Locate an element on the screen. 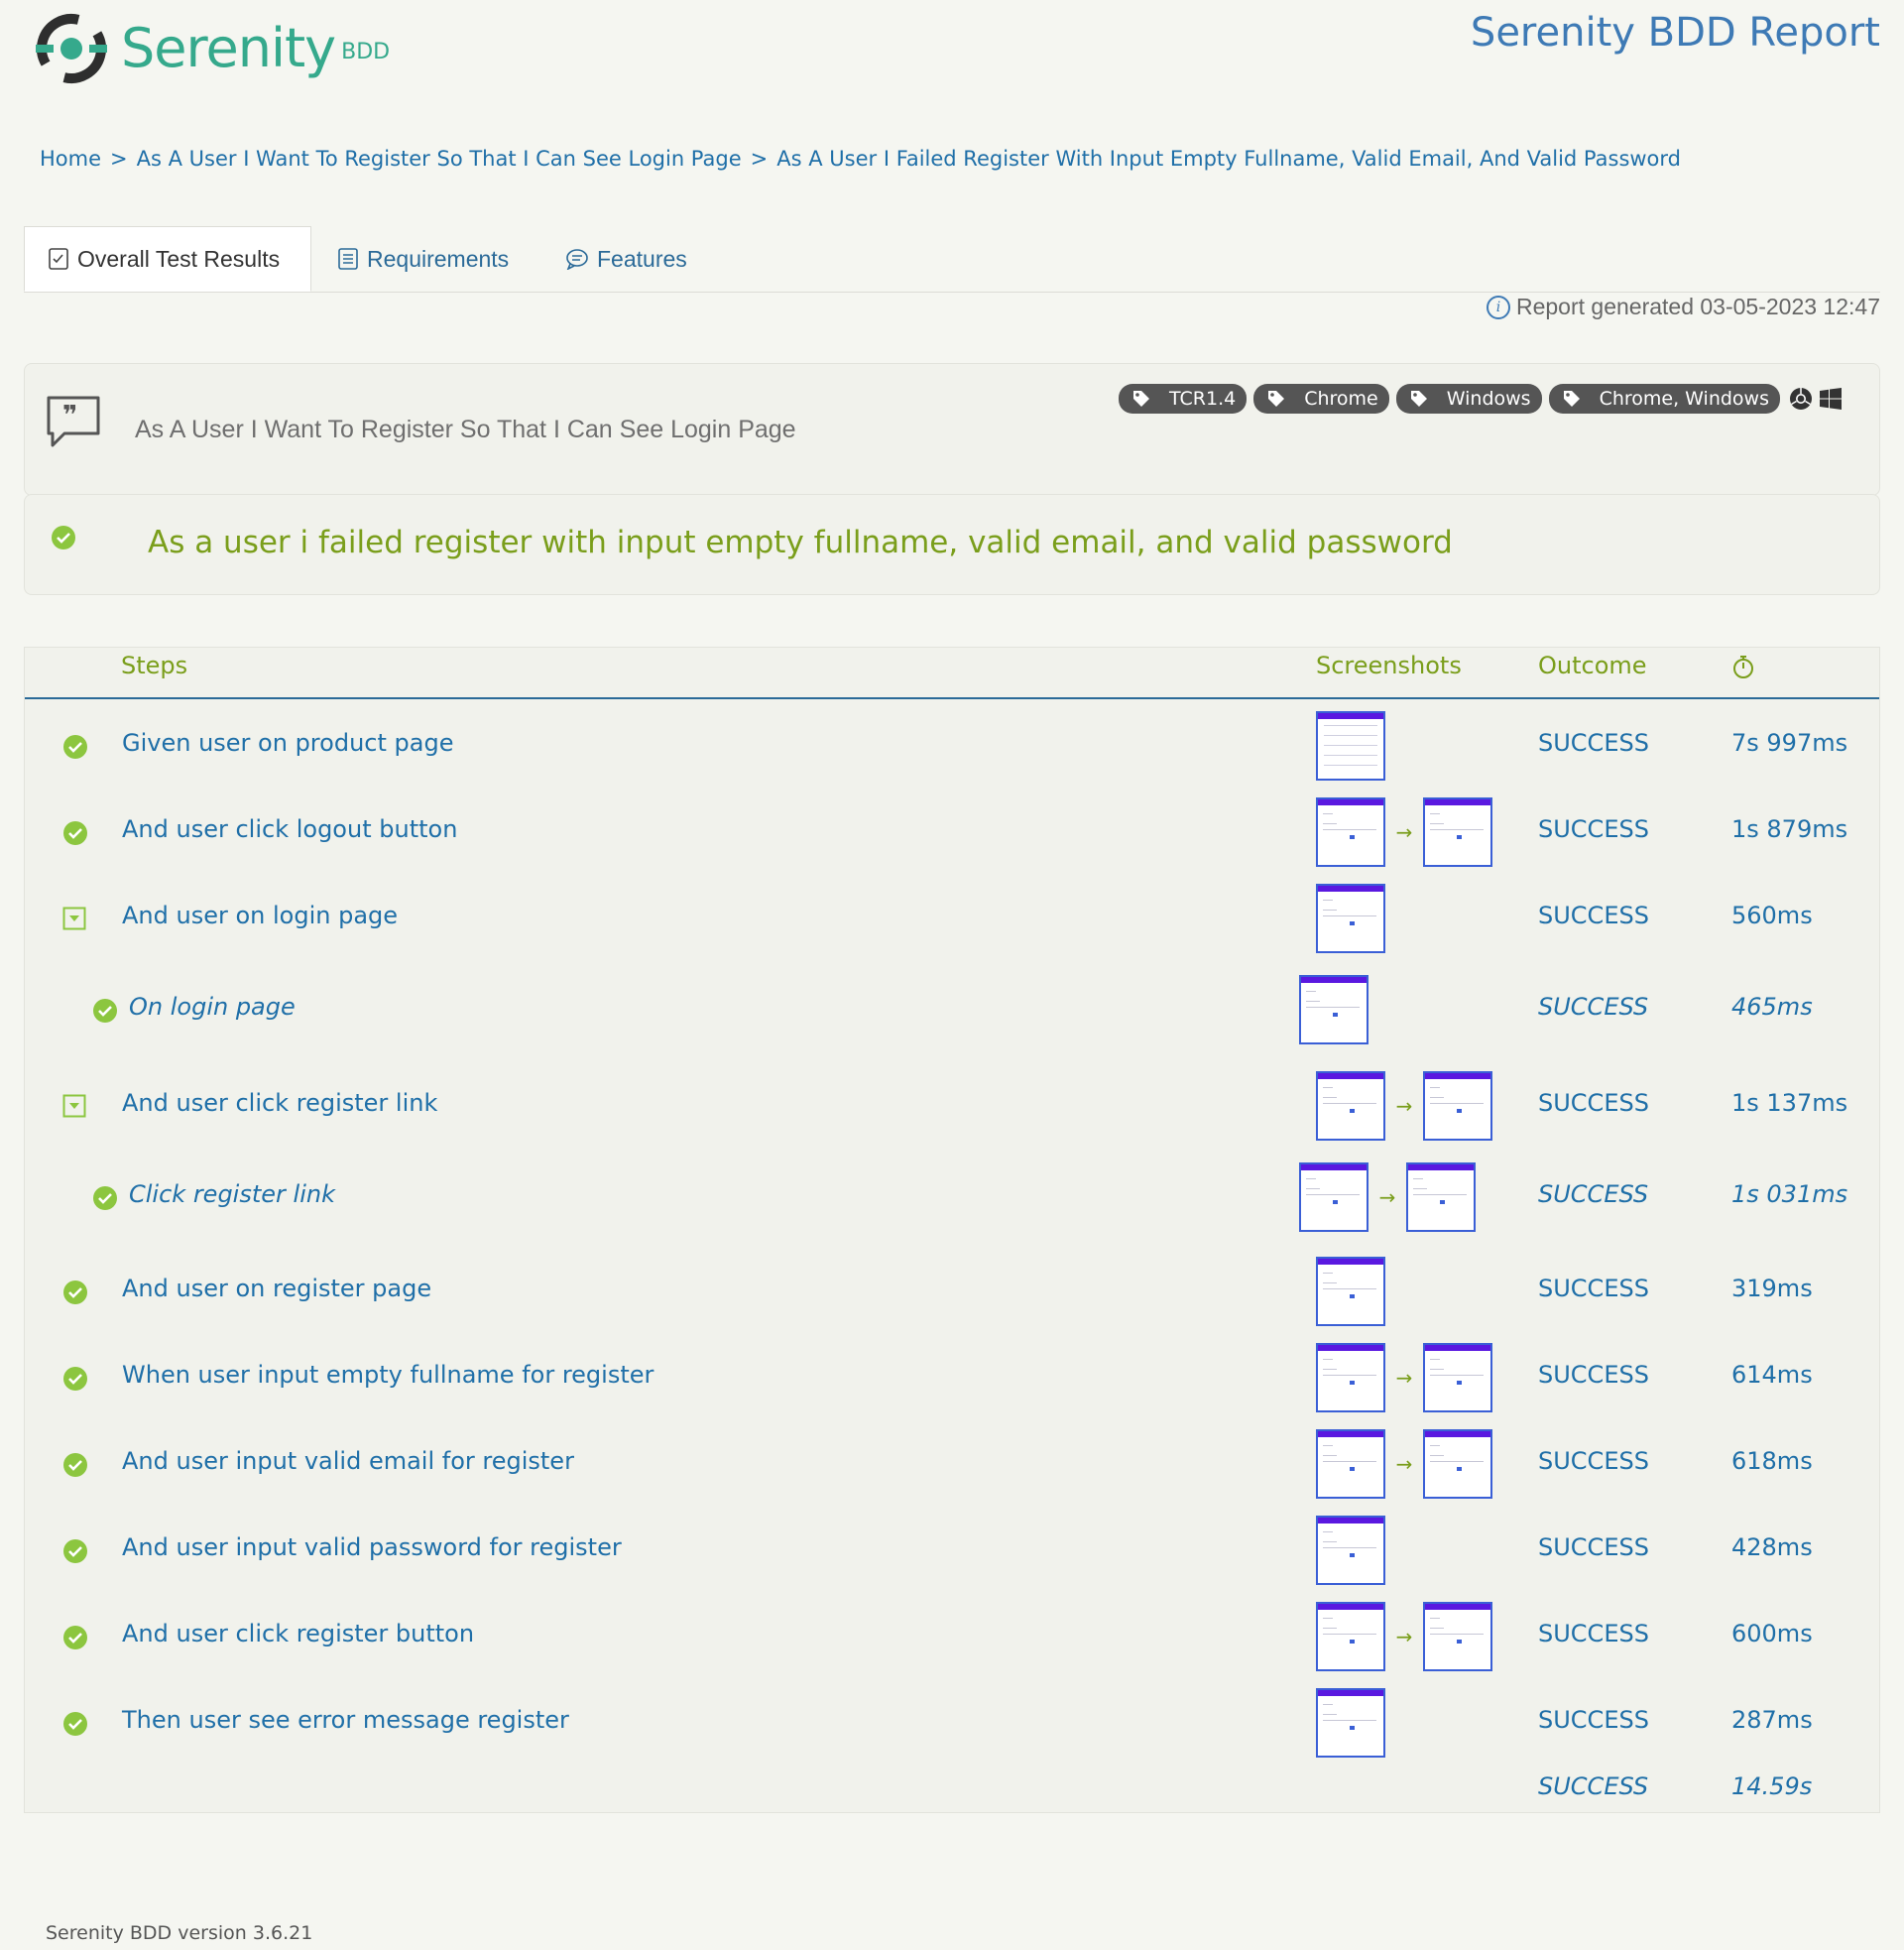  tab-requirements: Requirements is located at coordinates (423, 259).